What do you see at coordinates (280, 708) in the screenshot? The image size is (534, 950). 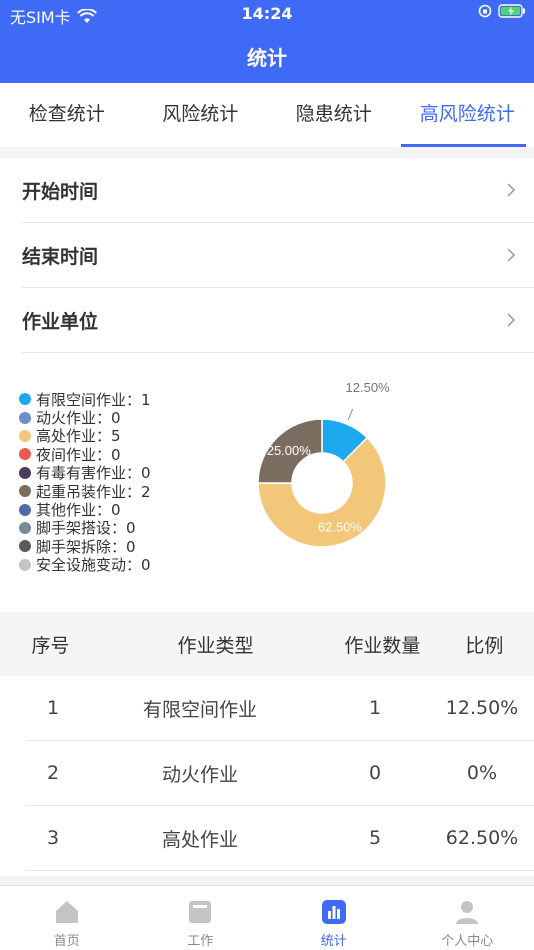 I see `table-row: 1 有限空间作业 1 12.50%` at bounding box center [280, 708].